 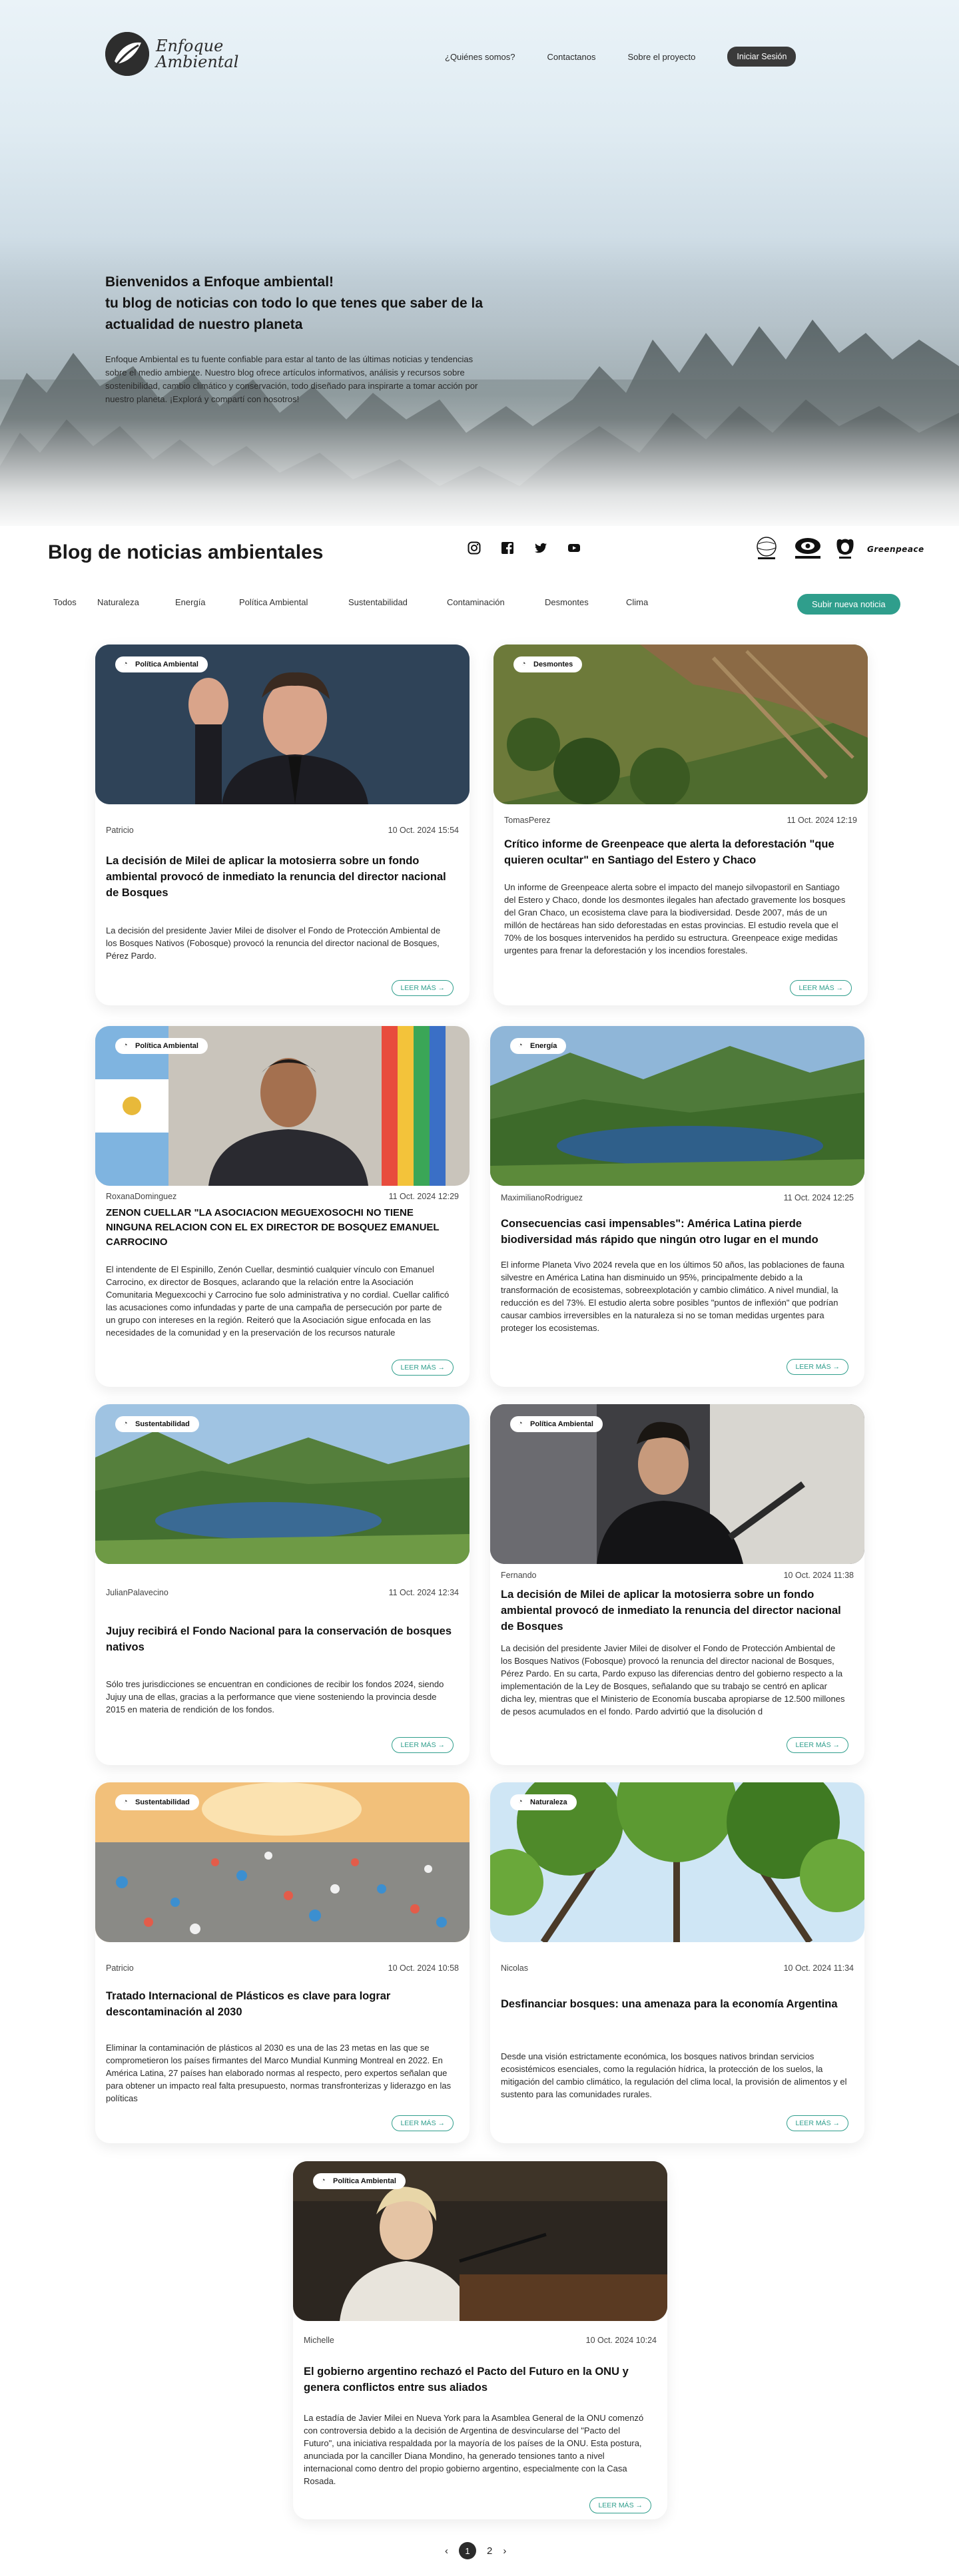 I want to click on filter-desmontes: Desmontes, so click(x=585, y=602).